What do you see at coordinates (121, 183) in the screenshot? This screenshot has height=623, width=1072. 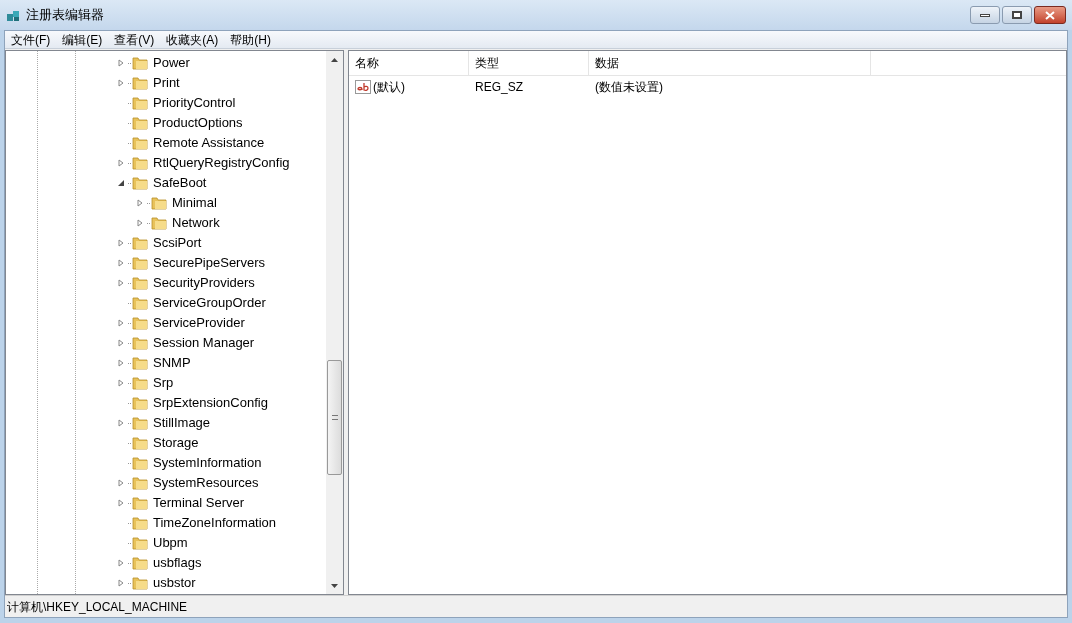 I see `collapse-triangle-icon` at bounding box center [121, 183].